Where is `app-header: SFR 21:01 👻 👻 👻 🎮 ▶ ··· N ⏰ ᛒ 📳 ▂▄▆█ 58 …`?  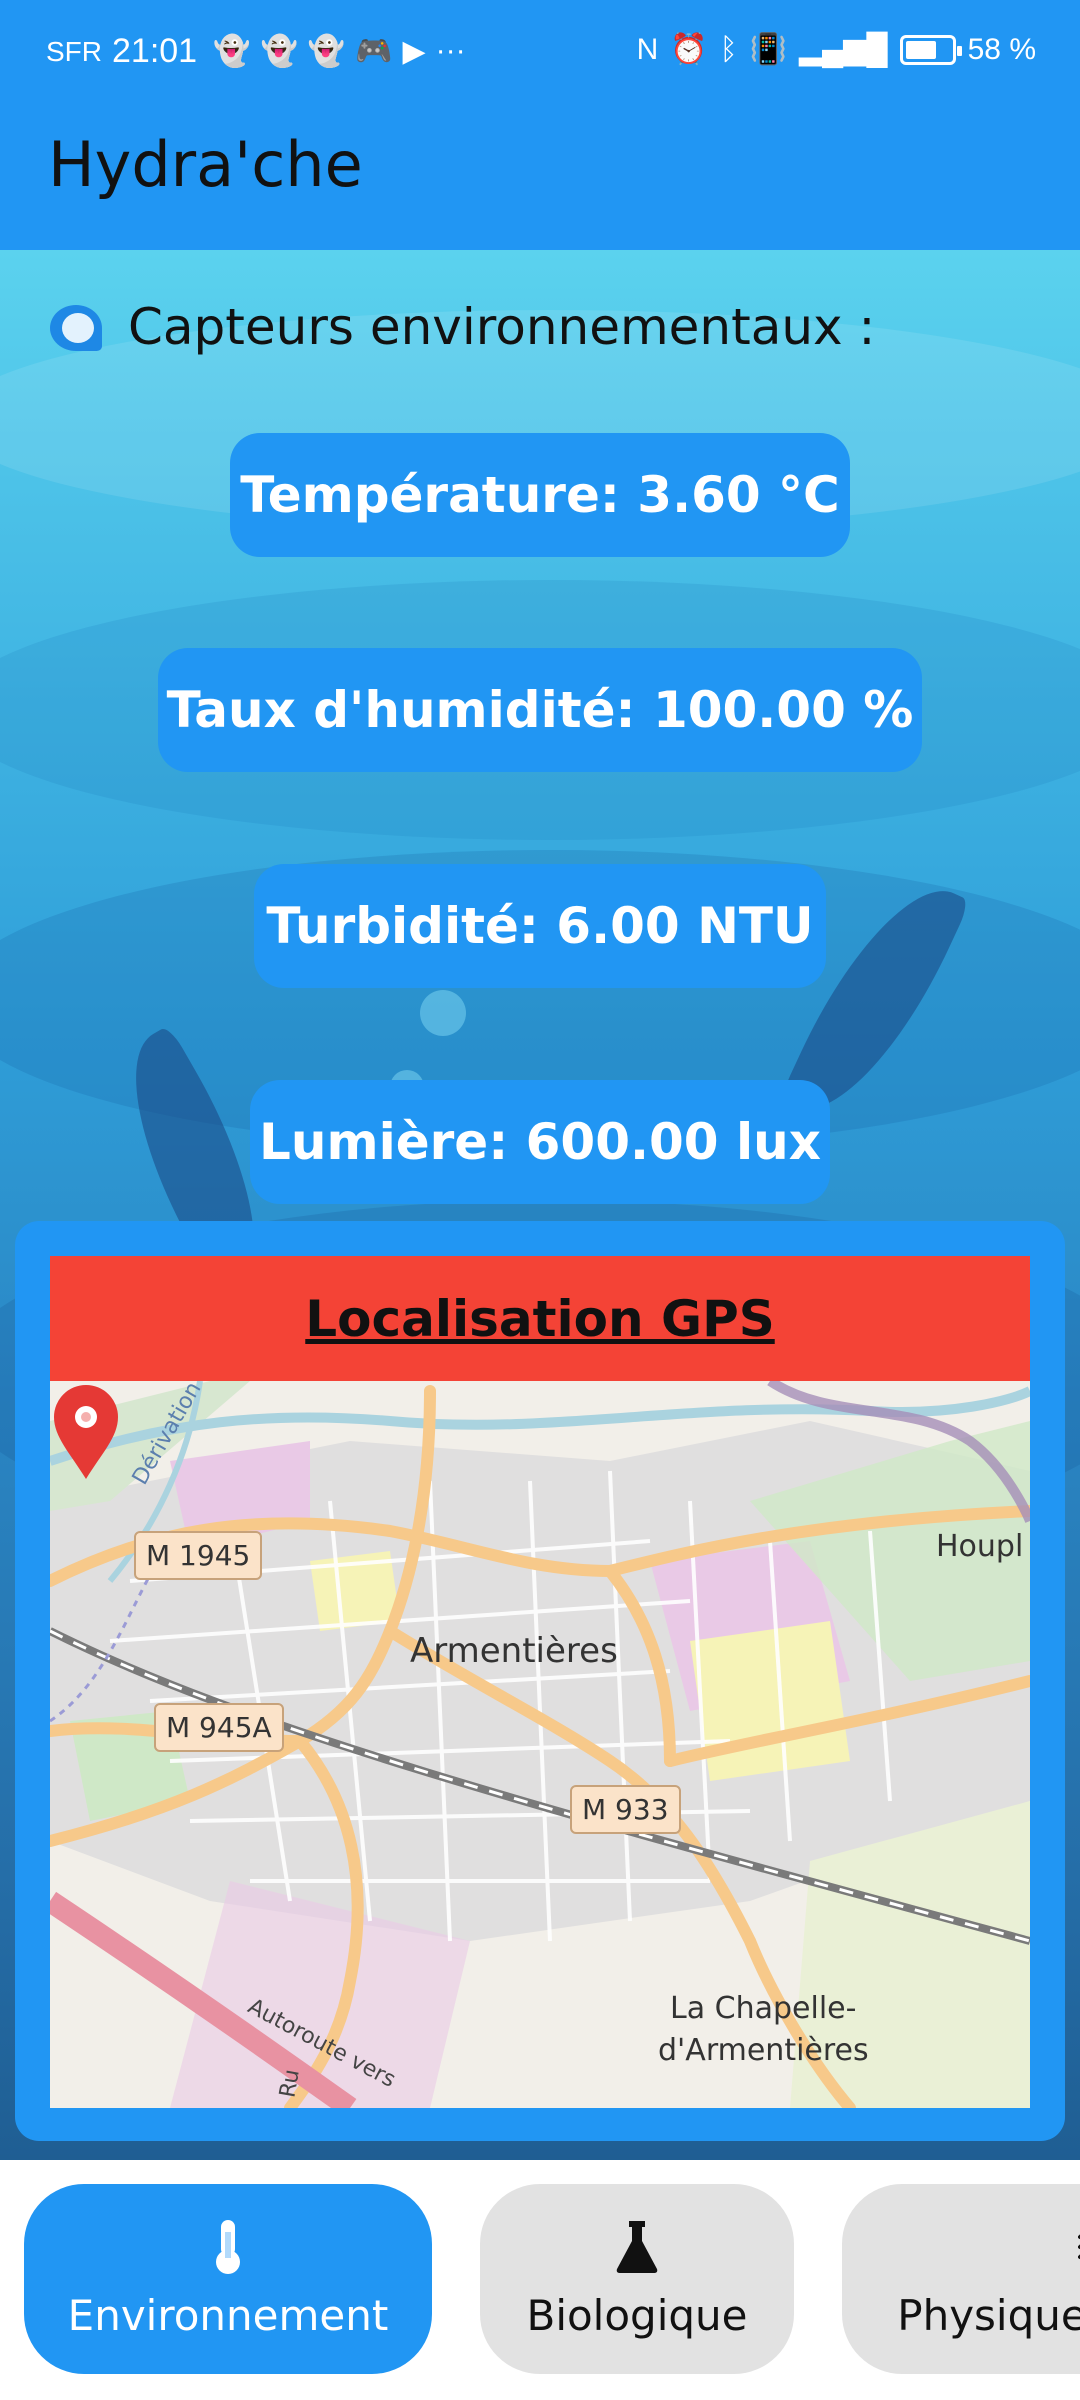 app-header: SFR 21:01 👻 👻 👻 🎮 ▶ ··· N ⏰ ᛒ 📳 ▂▄▆█ 58 … is located at coordinates (540, 125).